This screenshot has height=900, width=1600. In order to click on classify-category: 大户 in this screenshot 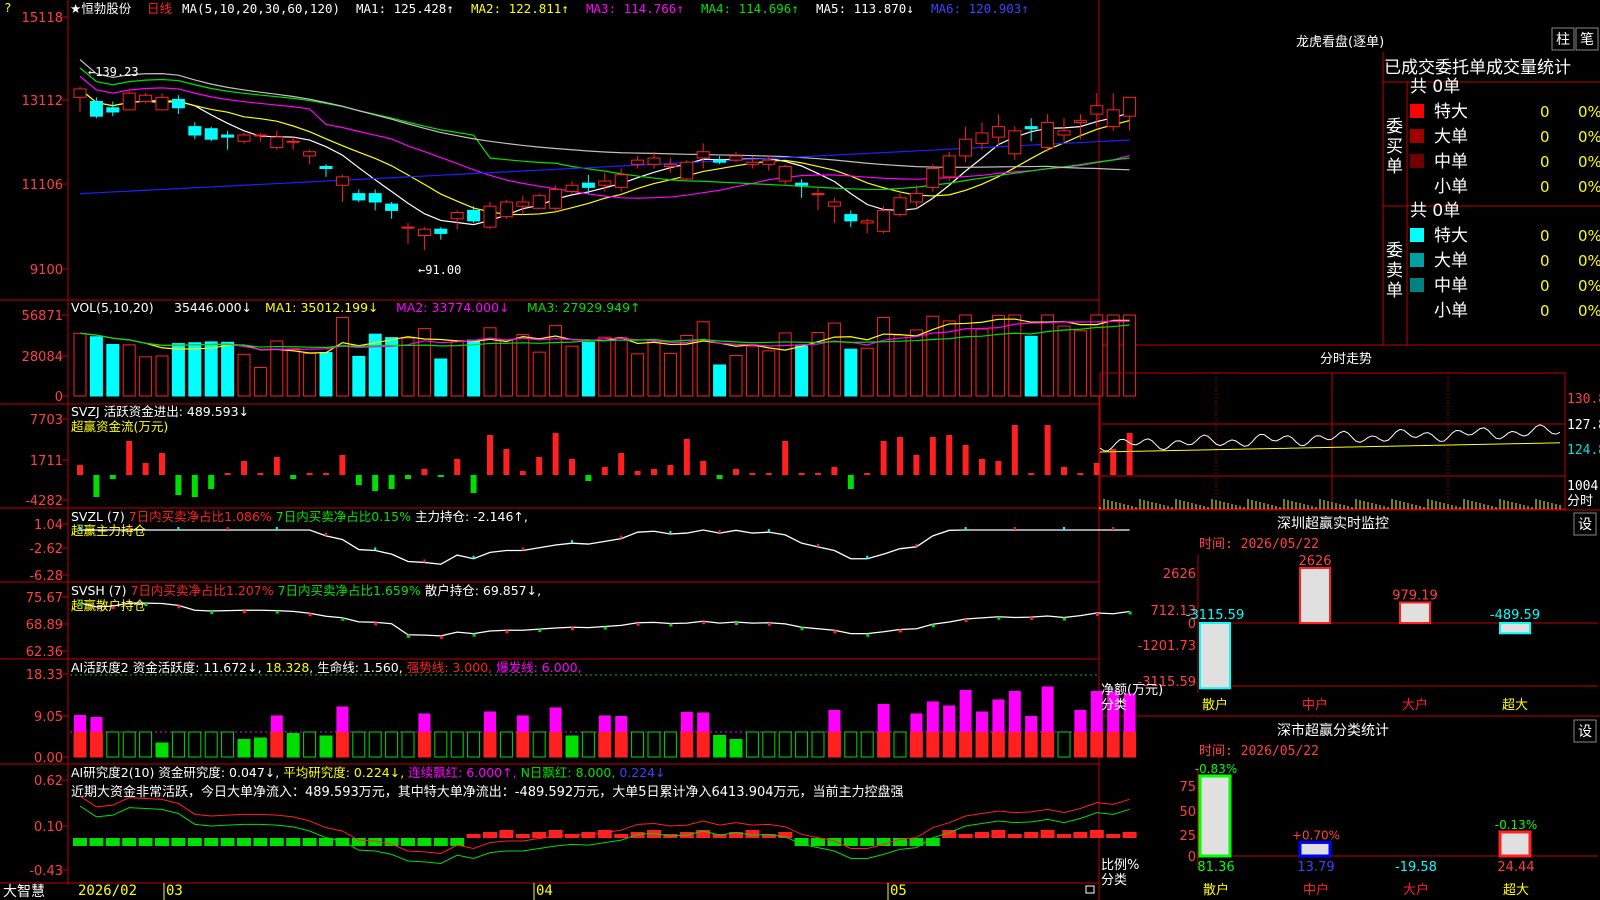, I will do `click(1416, 890)`.